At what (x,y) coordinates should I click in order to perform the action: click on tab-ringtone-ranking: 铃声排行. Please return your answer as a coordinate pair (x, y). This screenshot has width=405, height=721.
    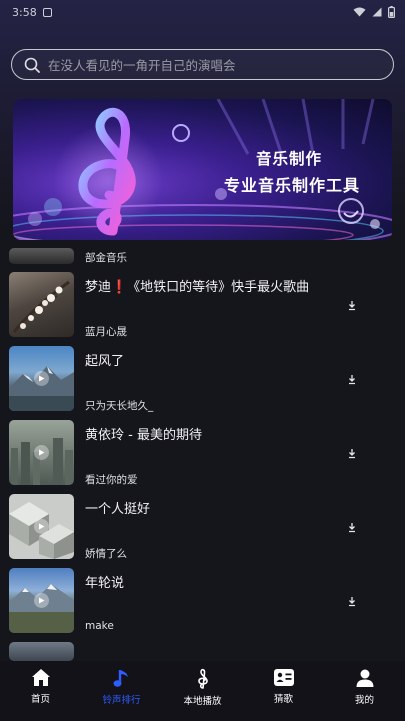
    Looking at the image, I should click on (121, 691).